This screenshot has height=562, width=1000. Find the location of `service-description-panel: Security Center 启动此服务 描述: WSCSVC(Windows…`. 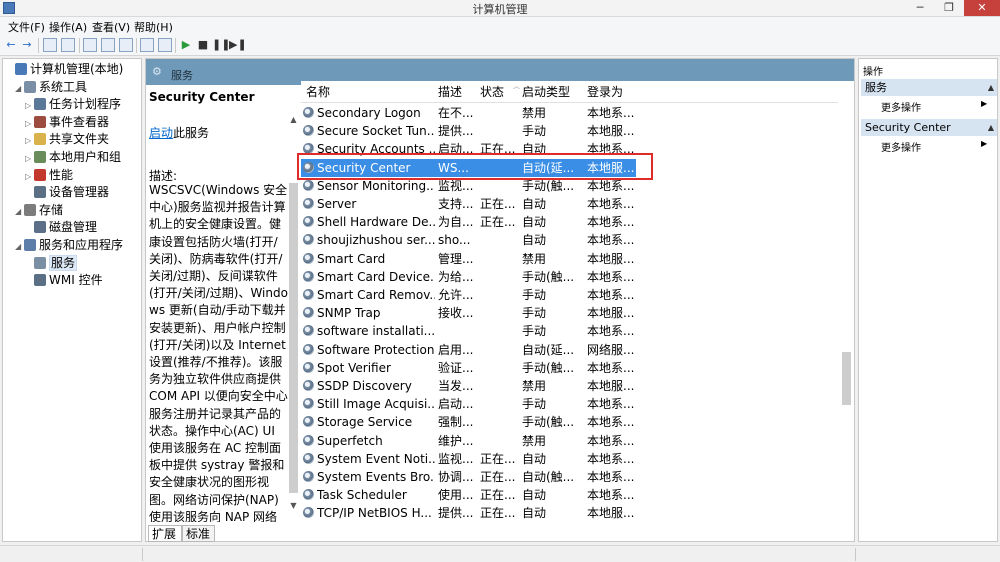

service-description-panel: Security Center 启动此服务 描述: WSCSVC(Windows… is located at coordinates (220, 305).